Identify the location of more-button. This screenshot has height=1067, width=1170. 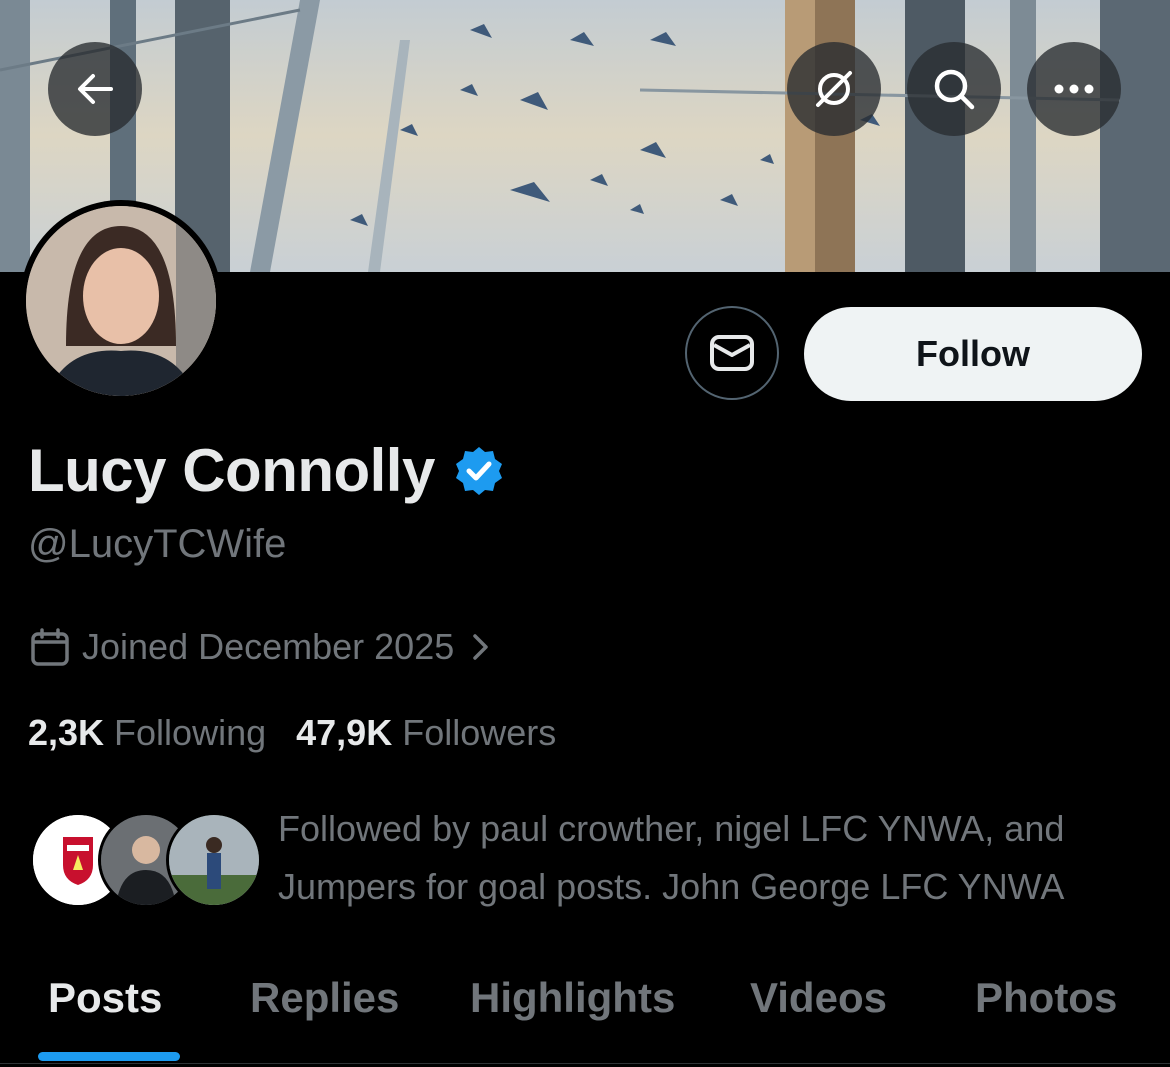
(1074, 89).